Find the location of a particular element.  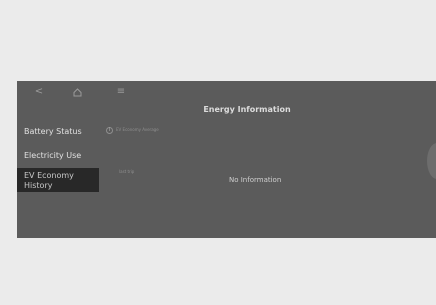

info-icon: i is located at coordinates (109, 130).